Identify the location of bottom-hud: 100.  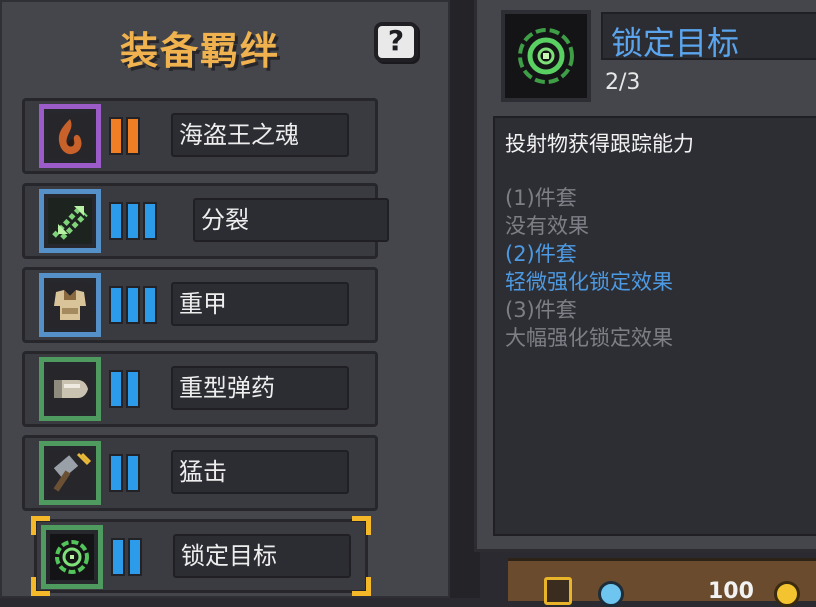
(662, 582).